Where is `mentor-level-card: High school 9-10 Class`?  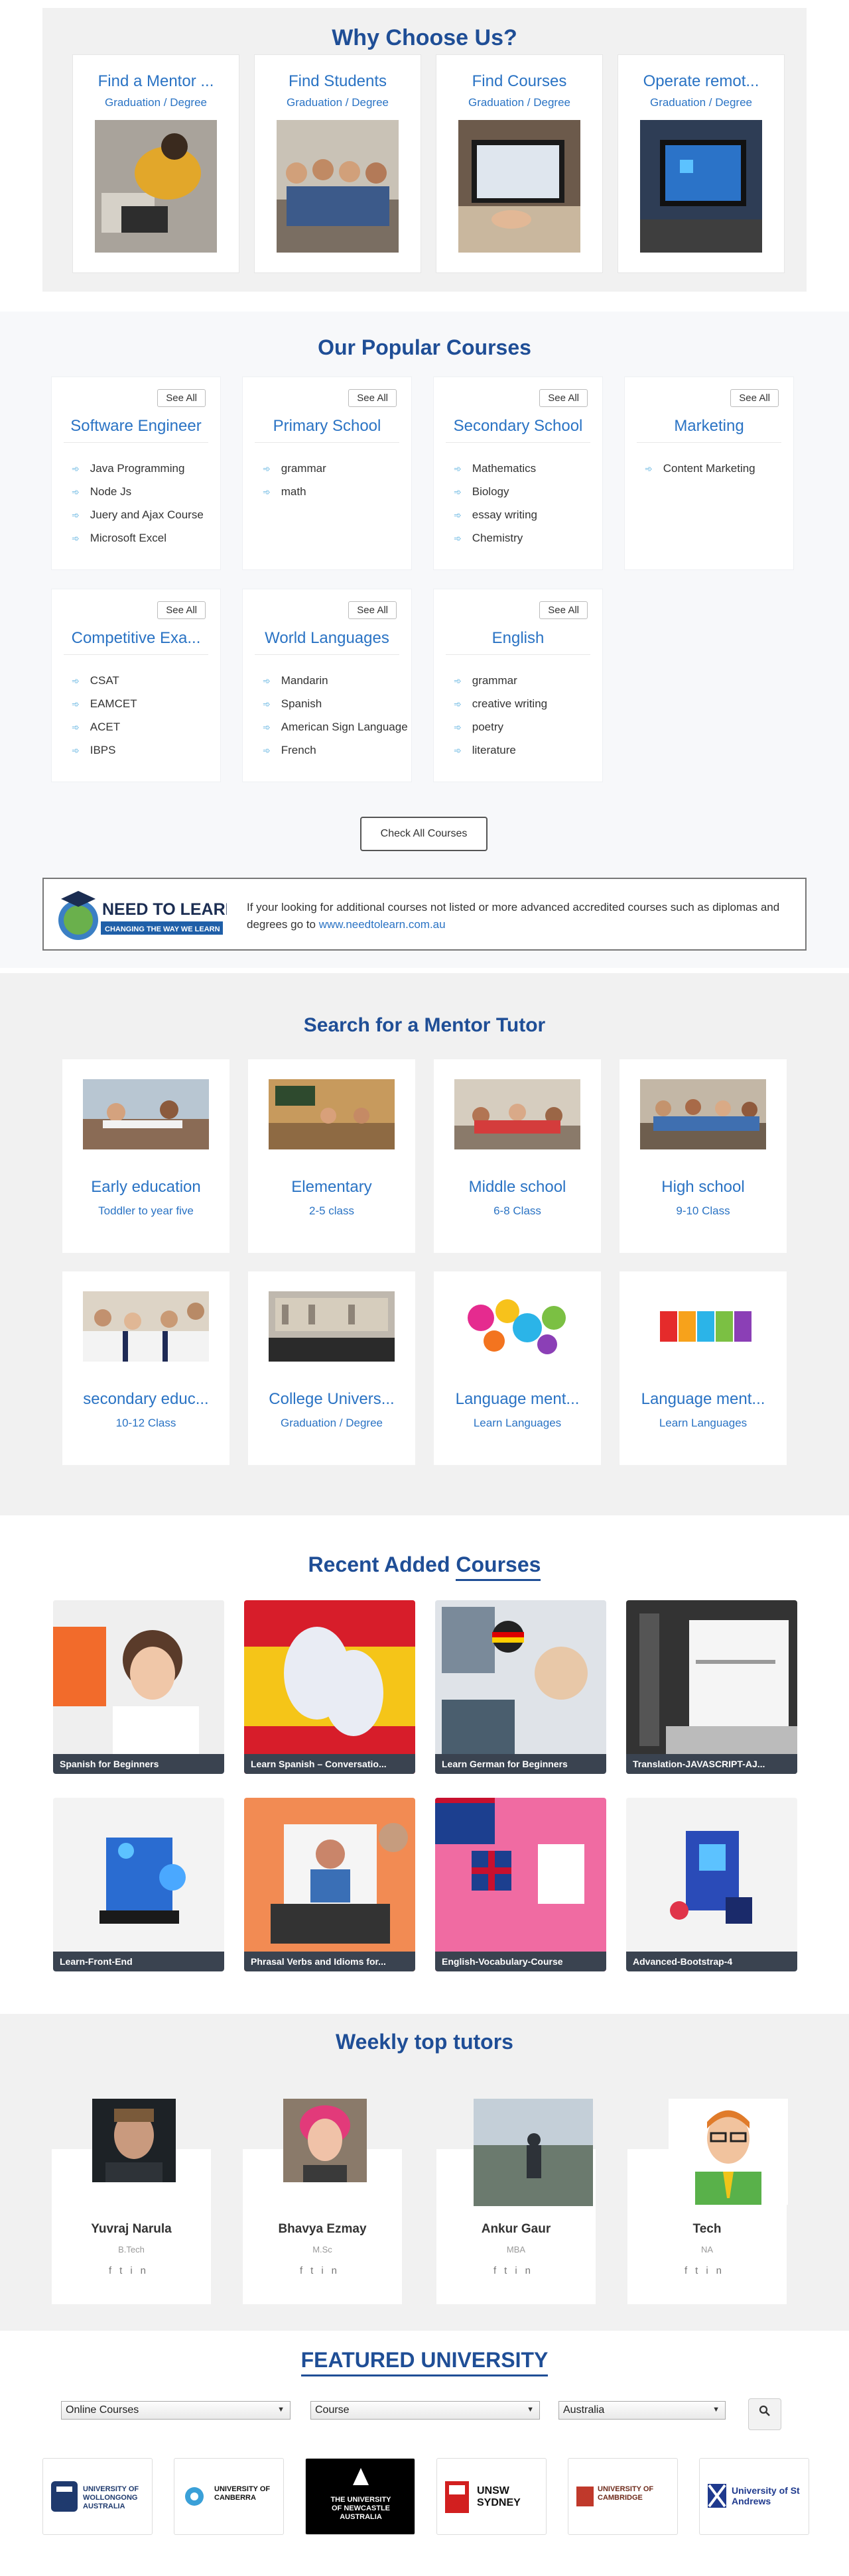 mentor-level-card: High school 9-10 Class is located at coordinates (704, 1156).